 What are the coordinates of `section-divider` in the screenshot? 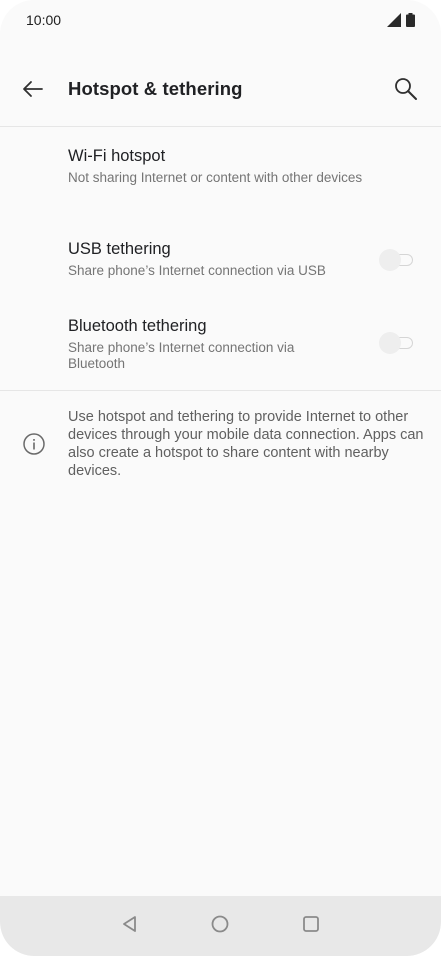 It's located at (220, 390).